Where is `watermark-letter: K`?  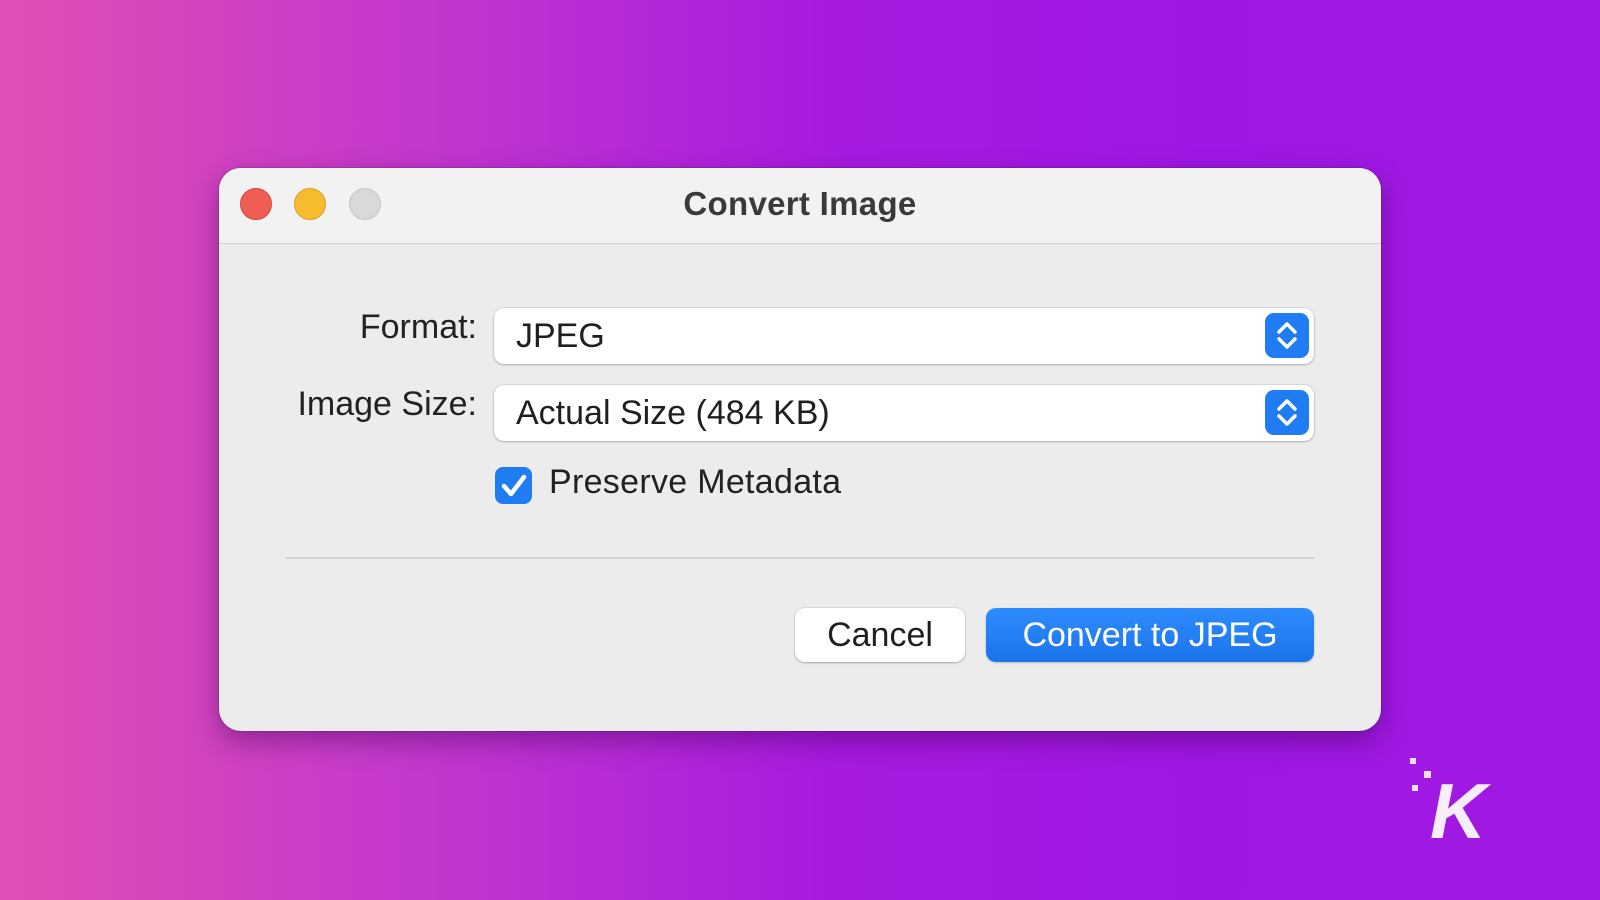 watermark-letter: K is located at coordinates (1461, 807).